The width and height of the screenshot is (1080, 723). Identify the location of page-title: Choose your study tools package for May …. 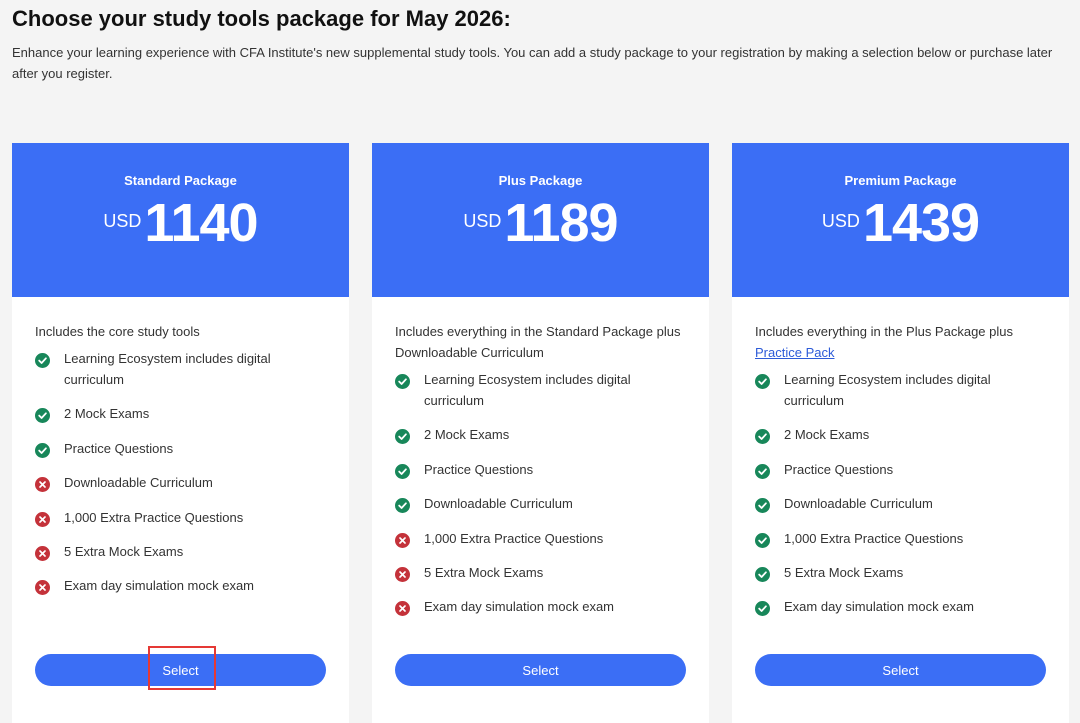
(261, 18).